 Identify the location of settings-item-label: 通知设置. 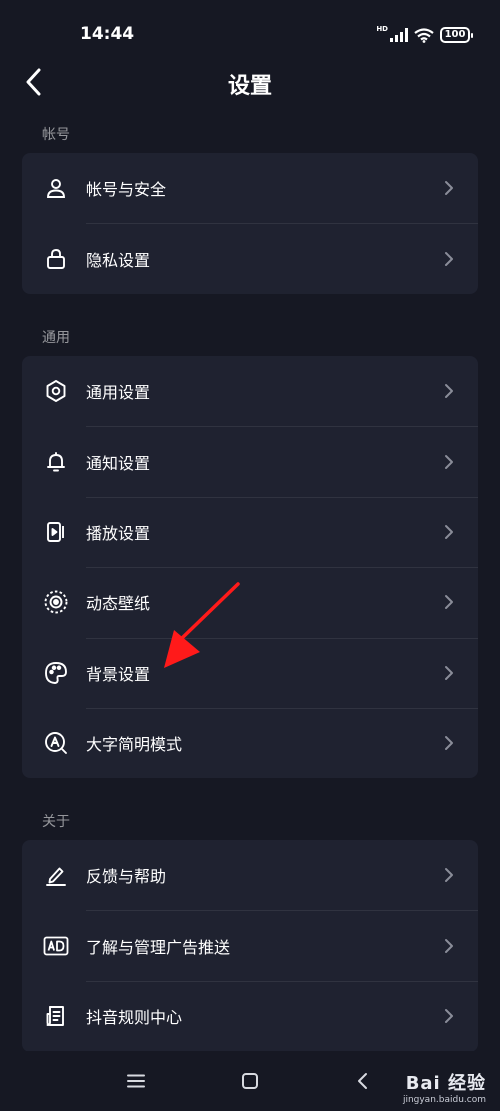
(118, 463).